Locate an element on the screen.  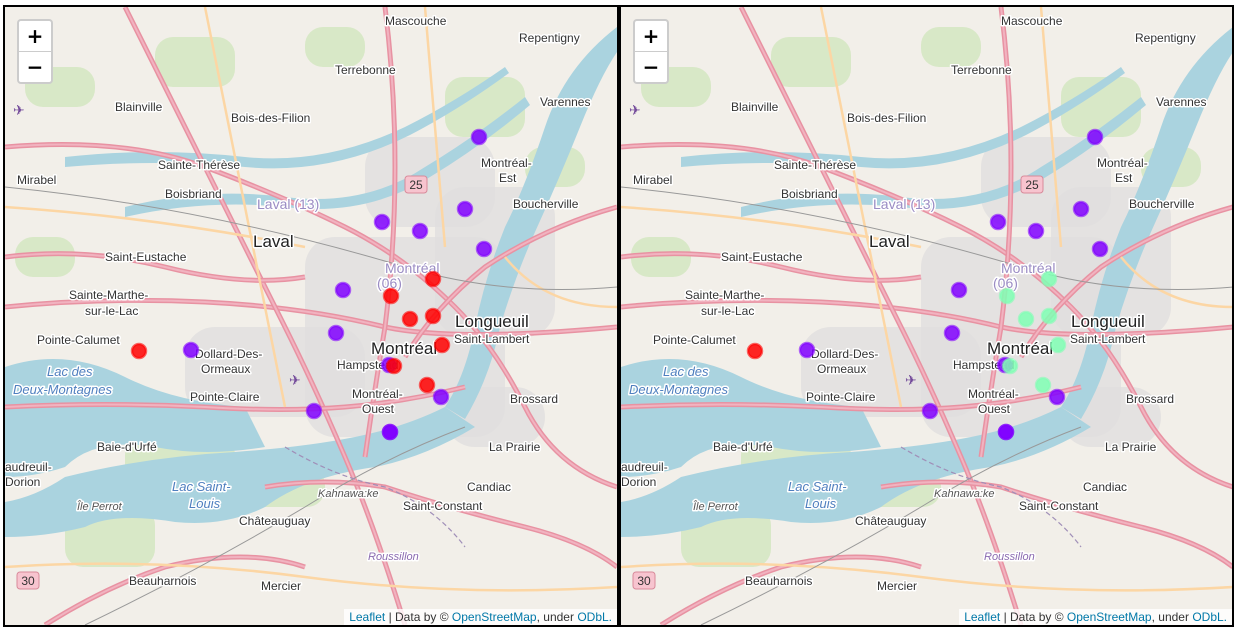
place-label: sur-le-Lac is located at coordinates (727, 311).